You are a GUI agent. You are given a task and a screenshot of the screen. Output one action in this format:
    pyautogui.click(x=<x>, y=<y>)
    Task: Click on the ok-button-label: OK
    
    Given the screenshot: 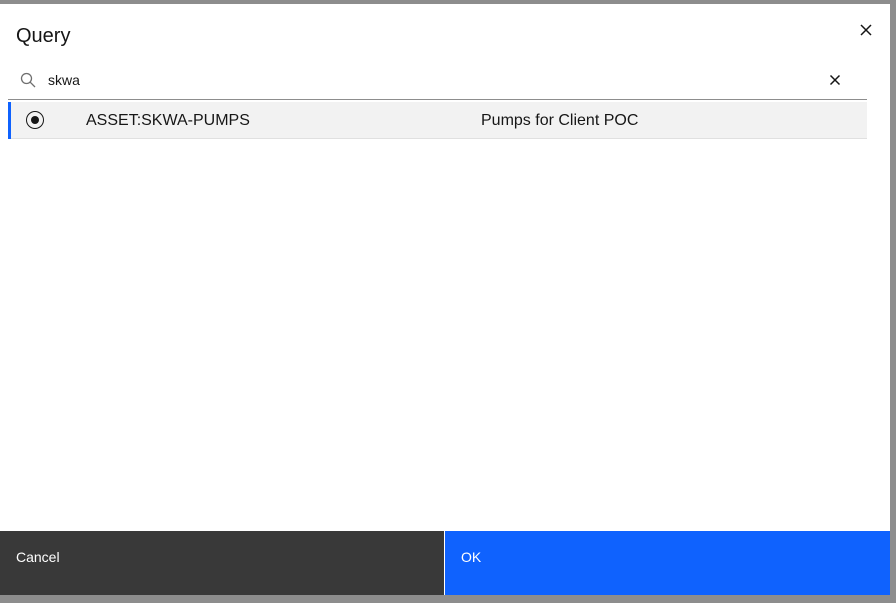 What is the action you would take?
    pyautogui.click(x=471, y=557)
    